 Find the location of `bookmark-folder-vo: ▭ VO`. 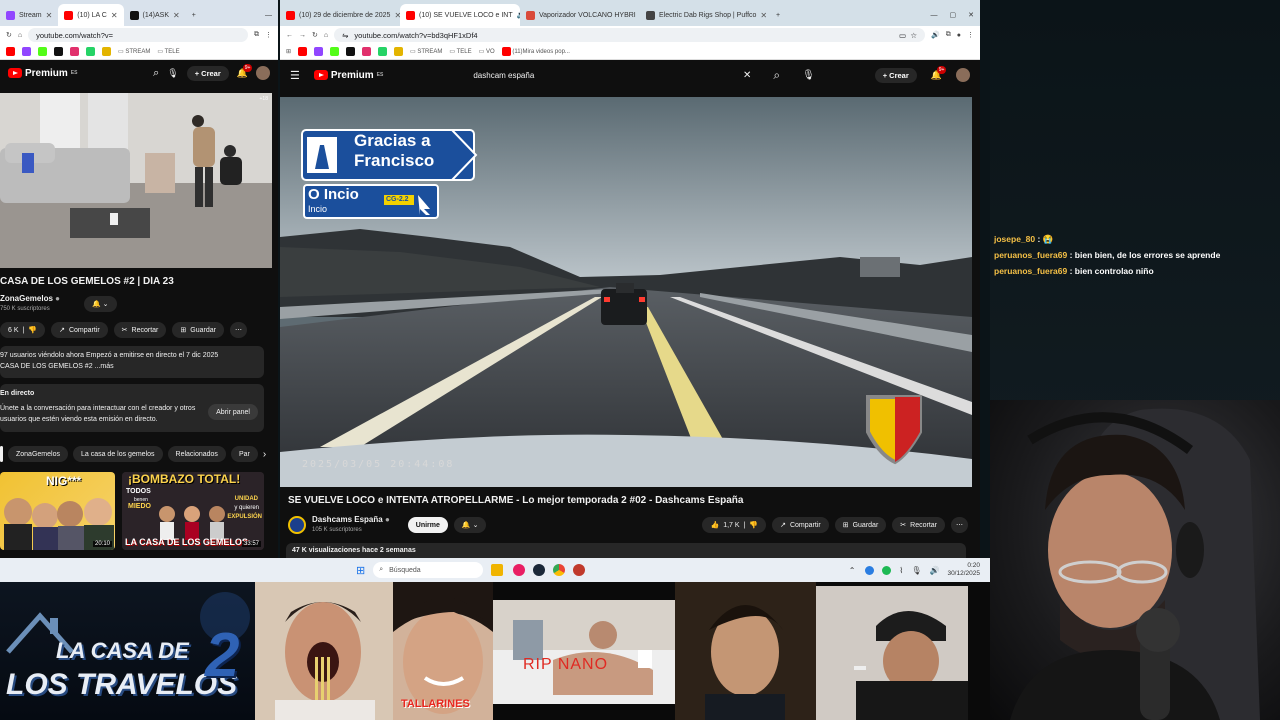

bookmark-folder-vo: ▭ VO is located at coordinates (487, 51).